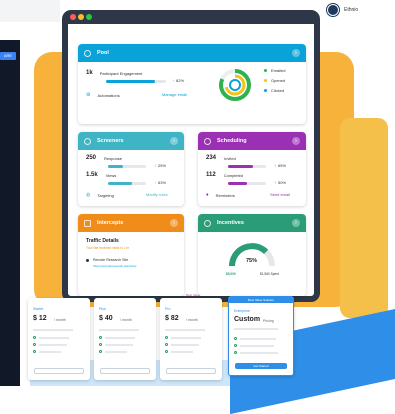 The image size is (395, 414). What do you see at coordinates (102, 241) in the screenshot?
I see `traffic-title: Traffic Details` at bounding box center [102, 241].